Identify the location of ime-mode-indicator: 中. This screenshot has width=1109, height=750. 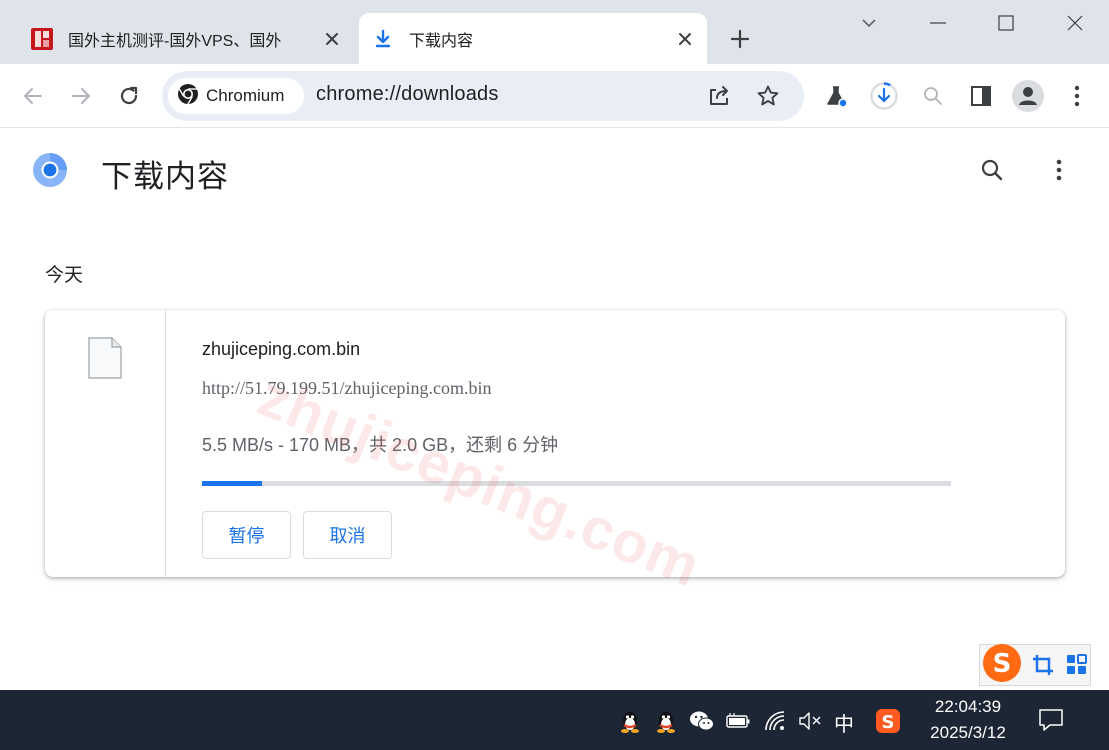
(844, 722).